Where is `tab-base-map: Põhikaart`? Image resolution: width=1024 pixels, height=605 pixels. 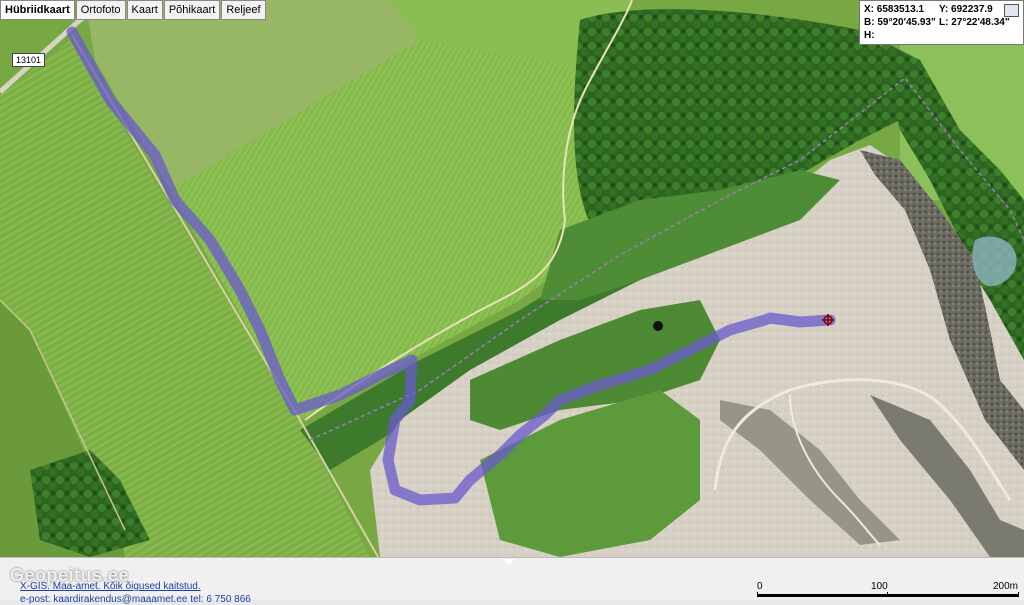
tab-base-map: Põhikaart is located at coordinates (192, 10).